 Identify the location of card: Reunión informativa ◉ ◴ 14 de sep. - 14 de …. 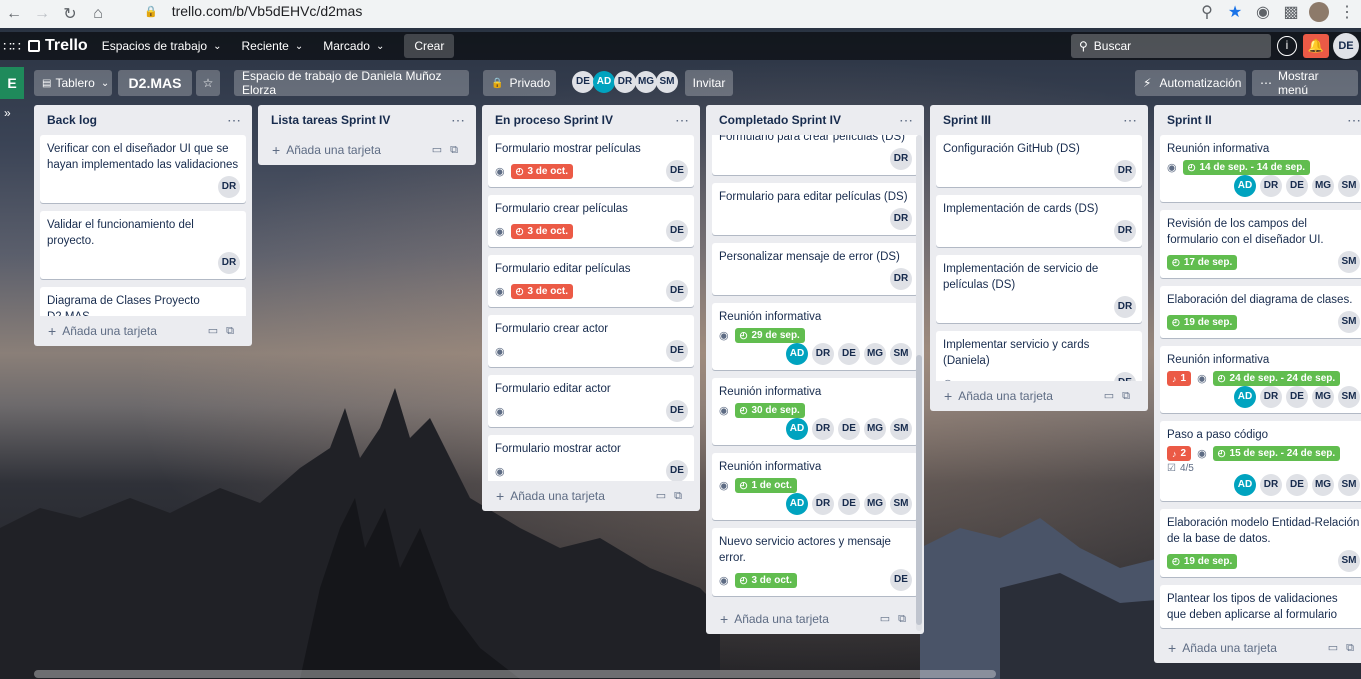
(1260, 168).